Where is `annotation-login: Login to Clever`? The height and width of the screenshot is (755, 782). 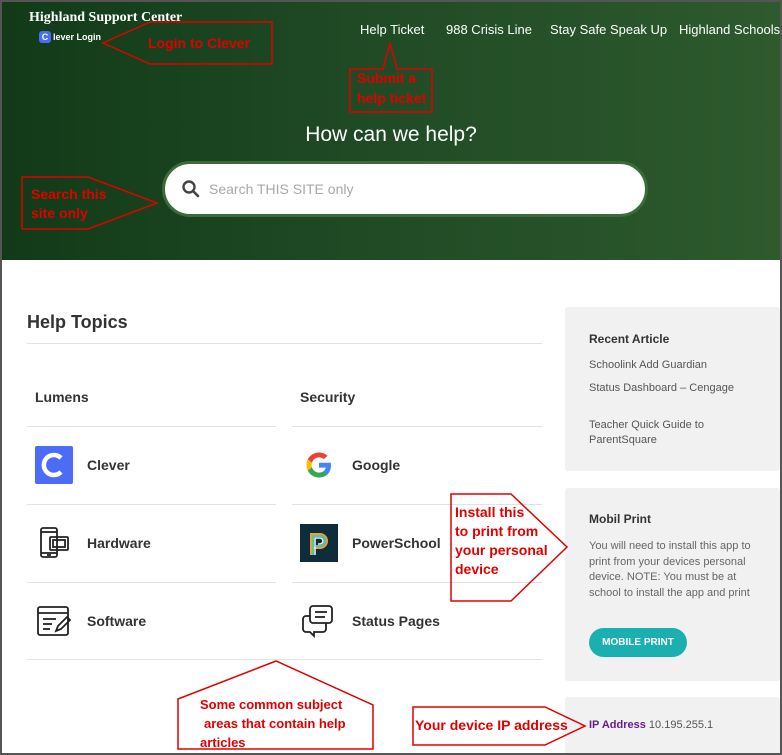 annotation-login: Login to Clever is located at coordinates (199, 43).